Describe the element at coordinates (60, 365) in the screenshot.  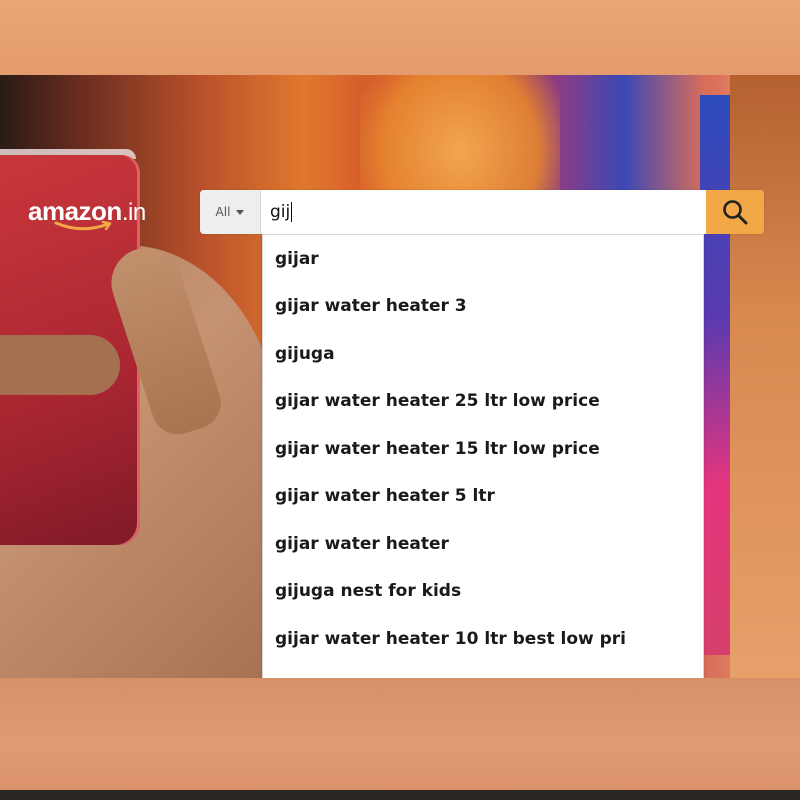
I see `photo-finger` at that location.